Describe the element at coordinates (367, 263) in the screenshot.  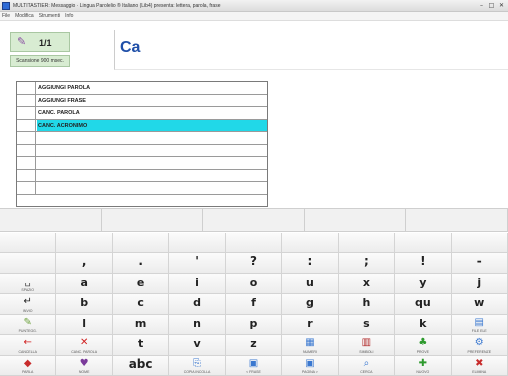
I see `key-;: ;` at that location.